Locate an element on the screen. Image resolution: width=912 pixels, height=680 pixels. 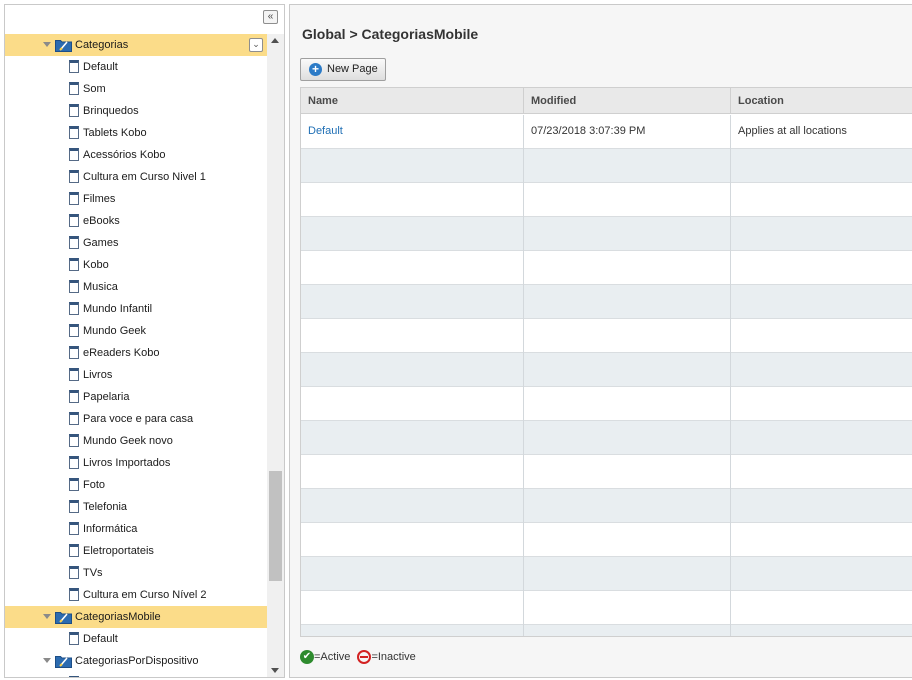
new-page-label: New Page is located at coordinates (352, 69).